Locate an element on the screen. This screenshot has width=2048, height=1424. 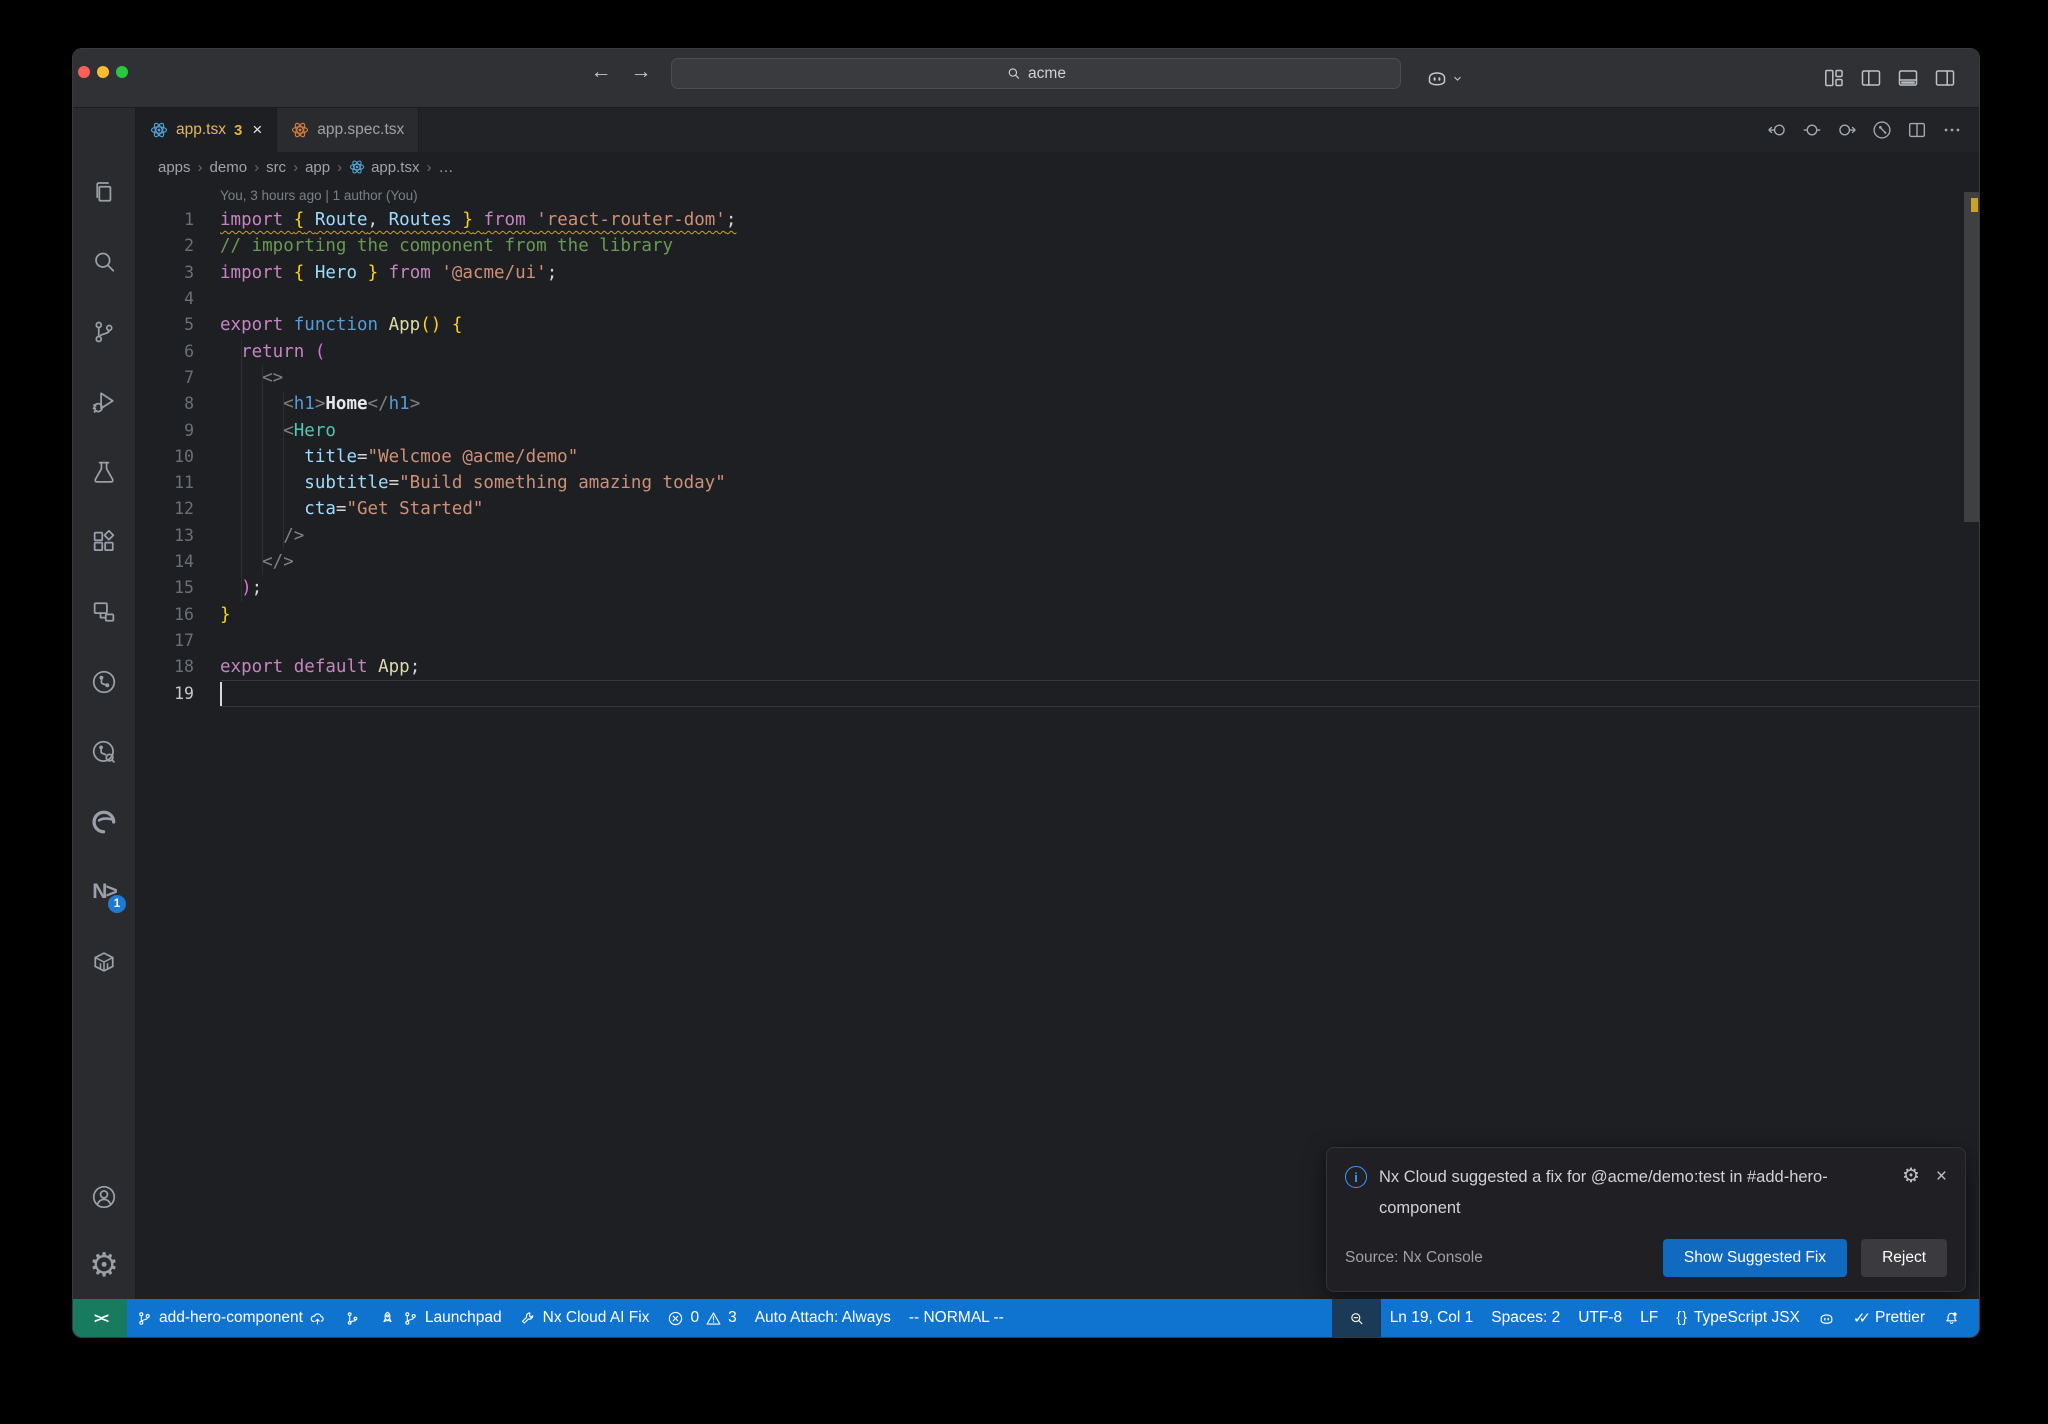
panel-right-icon is located at coordinates (1945, 78).